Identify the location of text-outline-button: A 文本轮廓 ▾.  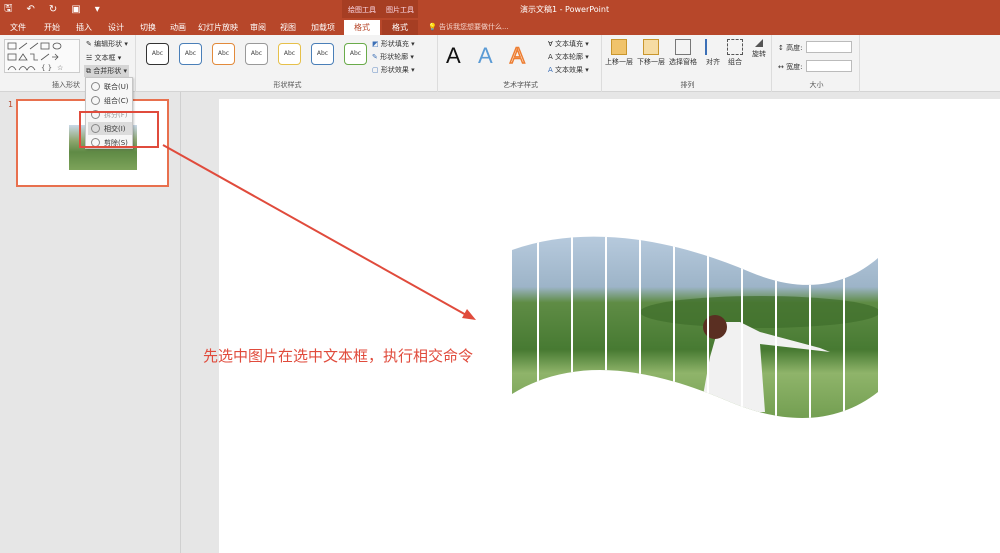
(568, 57).